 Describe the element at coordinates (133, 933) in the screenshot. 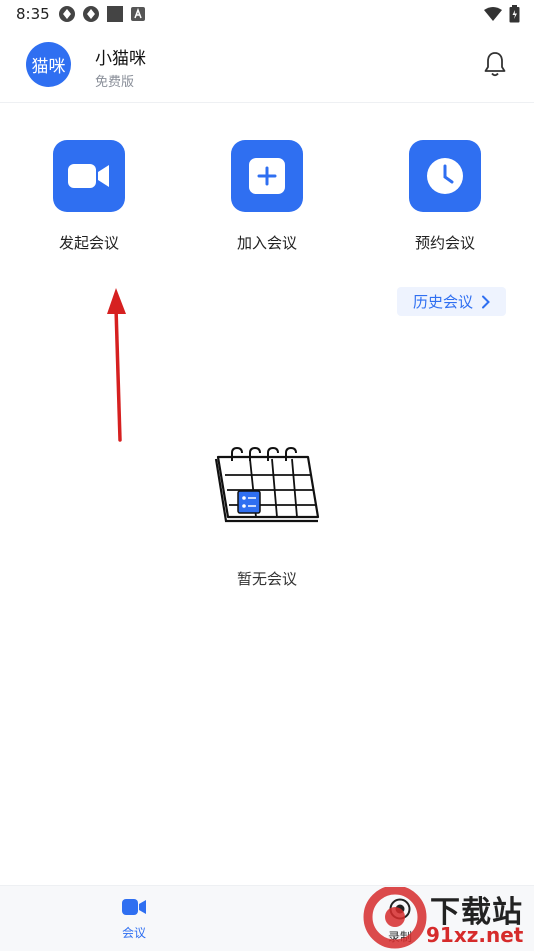

I see `tab-meetings-label: 会议` at that location.